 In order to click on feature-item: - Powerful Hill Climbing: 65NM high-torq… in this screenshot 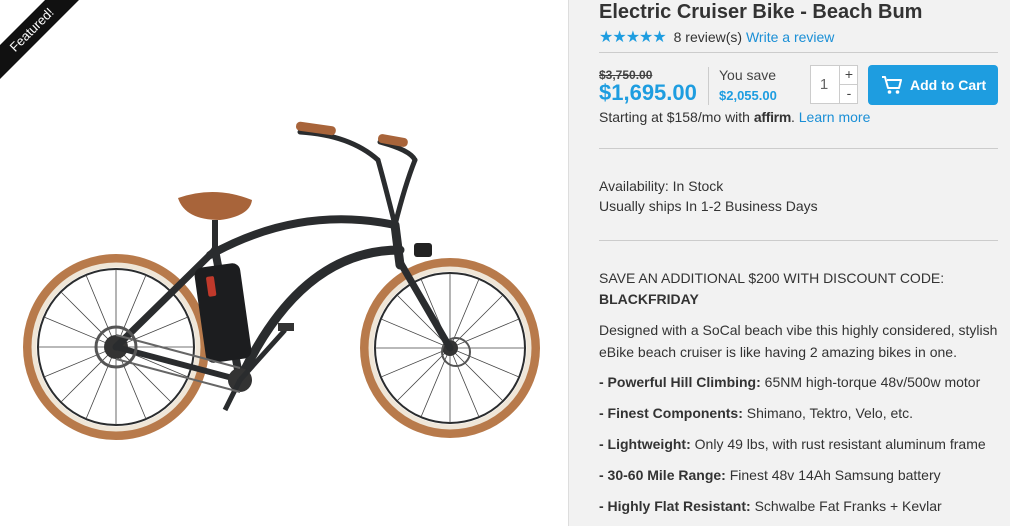, I will do `click(789, 382)`.